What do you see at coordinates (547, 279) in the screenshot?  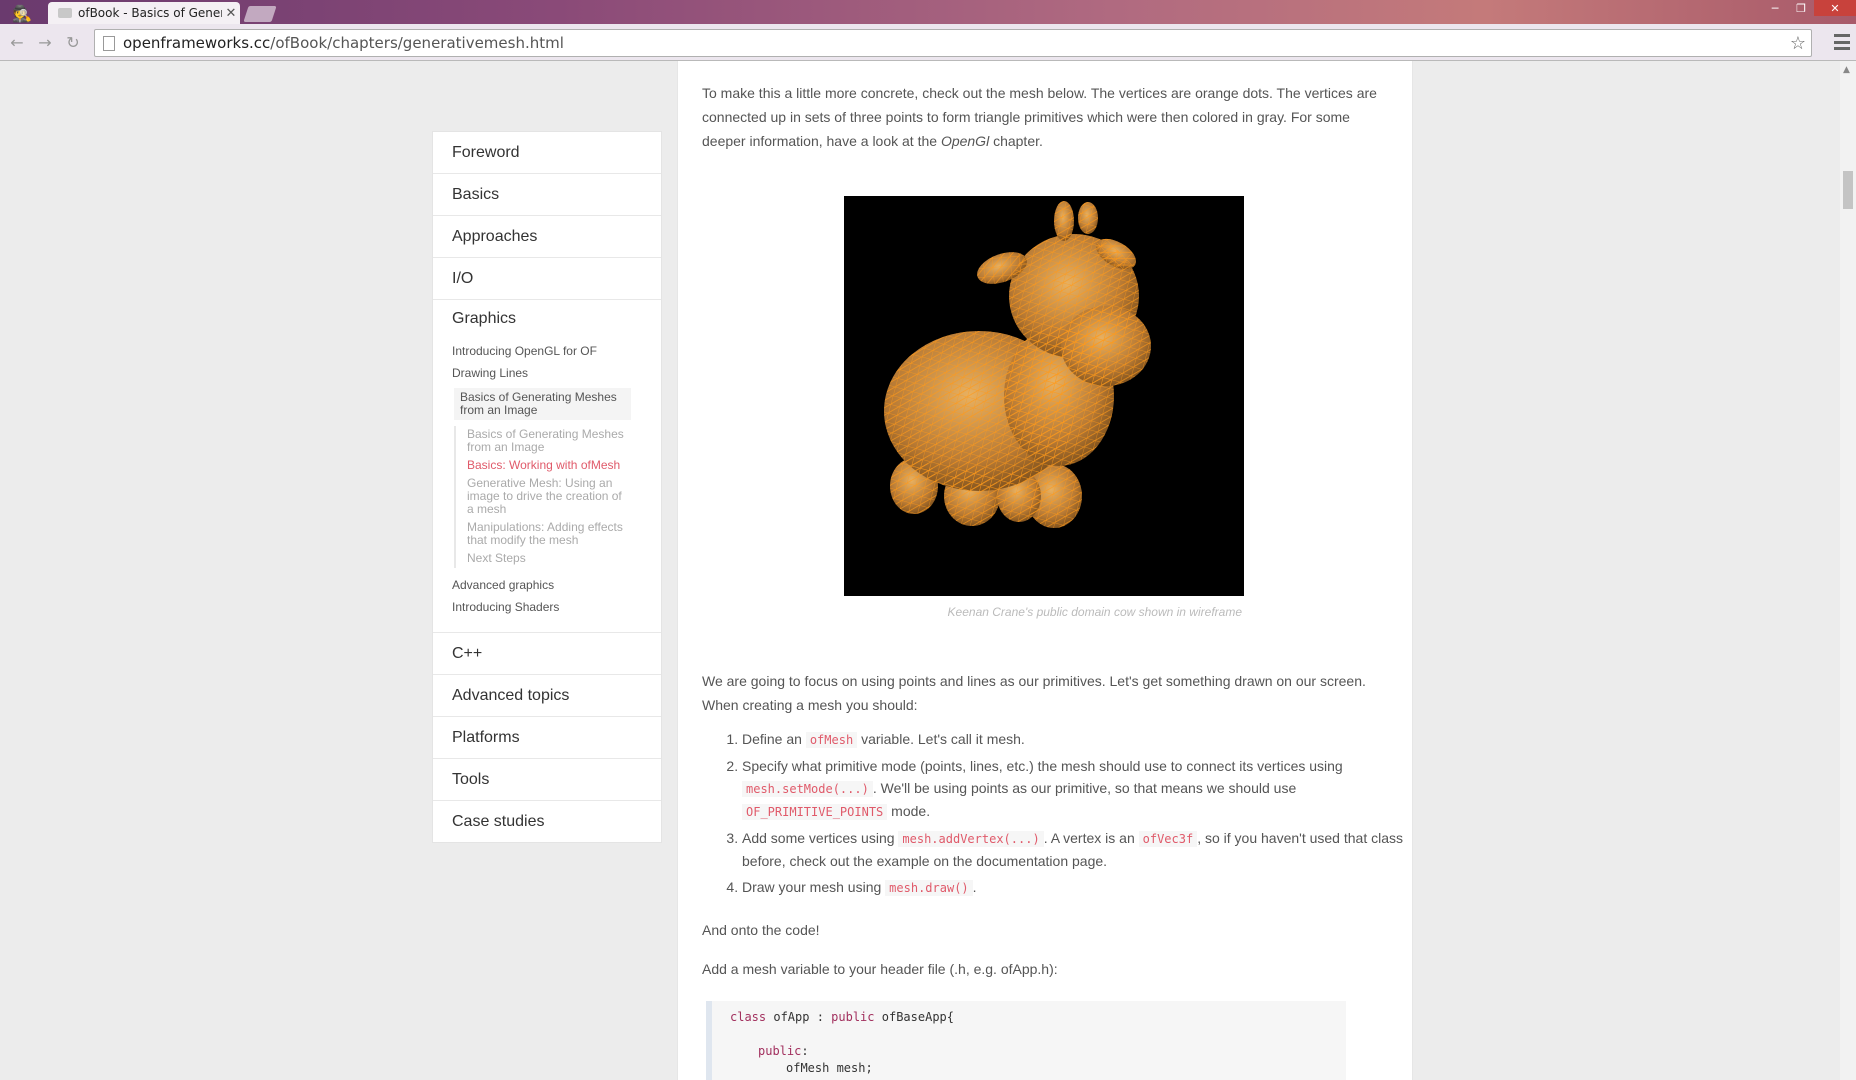 I see `sidebar-item-io: I/O` at bounding box center [547, 279].